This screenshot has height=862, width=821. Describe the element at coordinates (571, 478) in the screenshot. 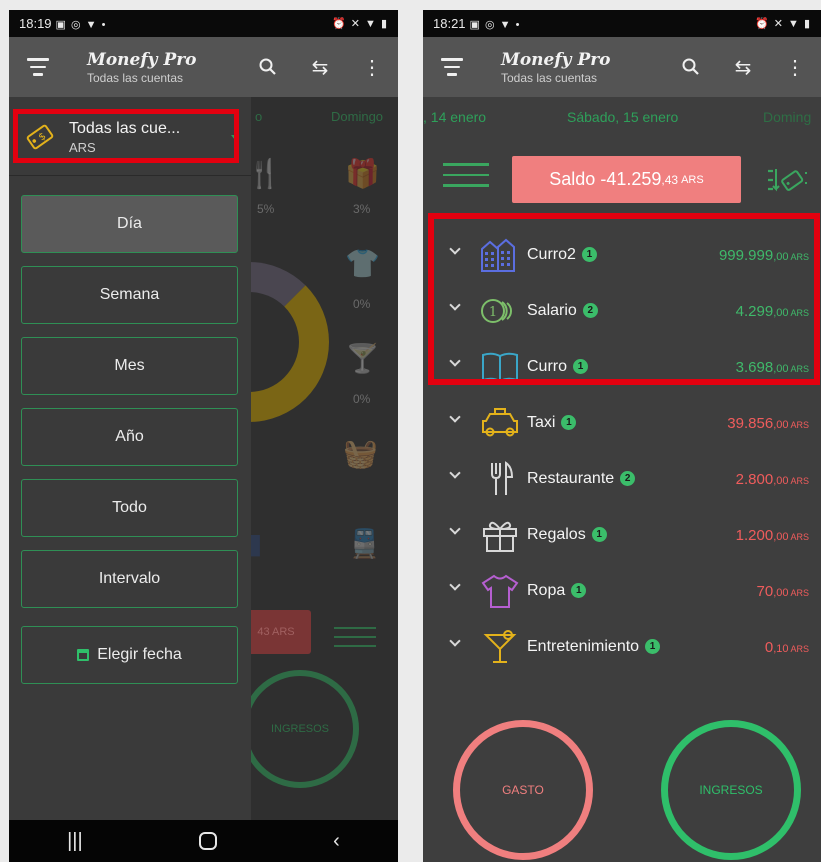

I see `category-label: Restaurante` at that location.